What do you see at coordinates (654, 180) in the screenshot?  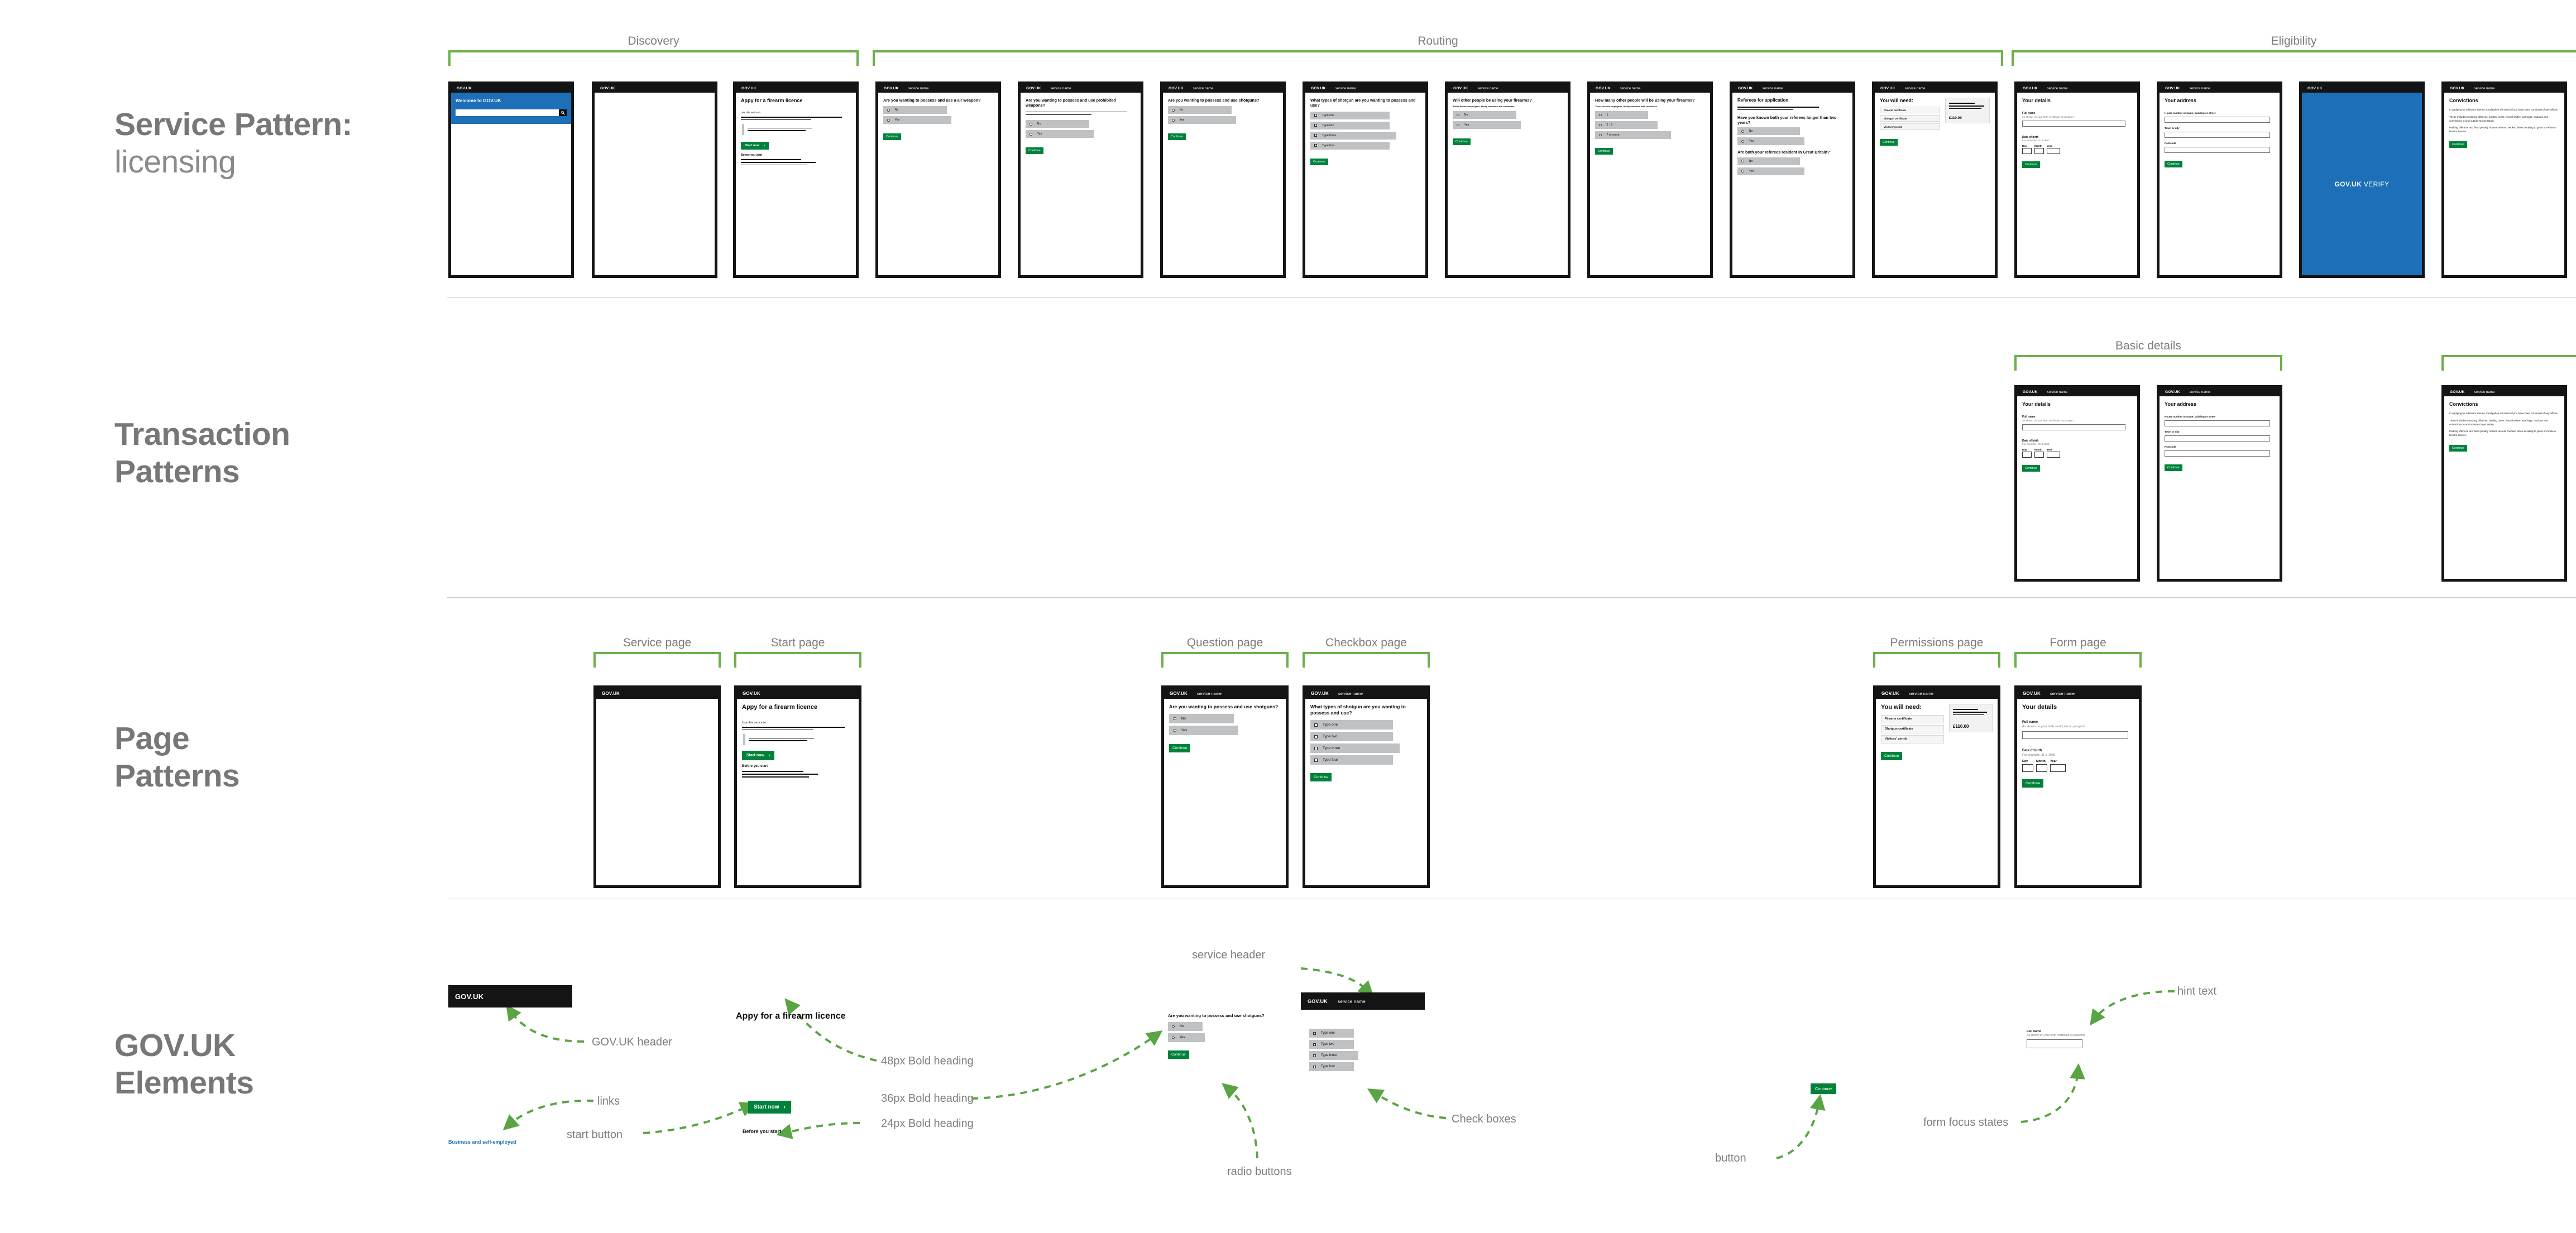 I see `card-blank-service-page: GOV.UK` at bounding box center [654, 180].